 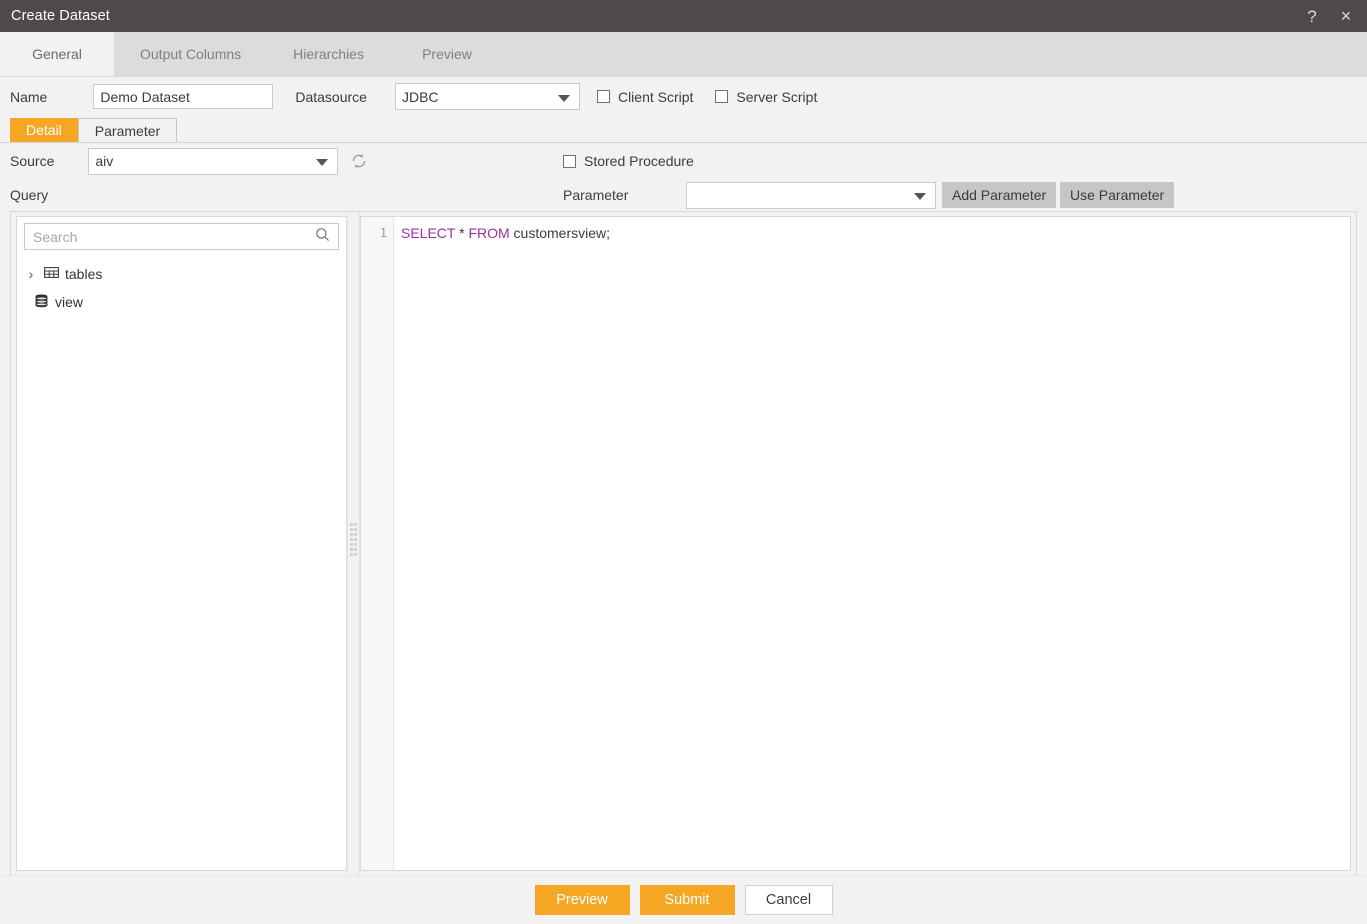 I want to click on client-script-checkbox-row: Client Script, so click(x=645, y=96).